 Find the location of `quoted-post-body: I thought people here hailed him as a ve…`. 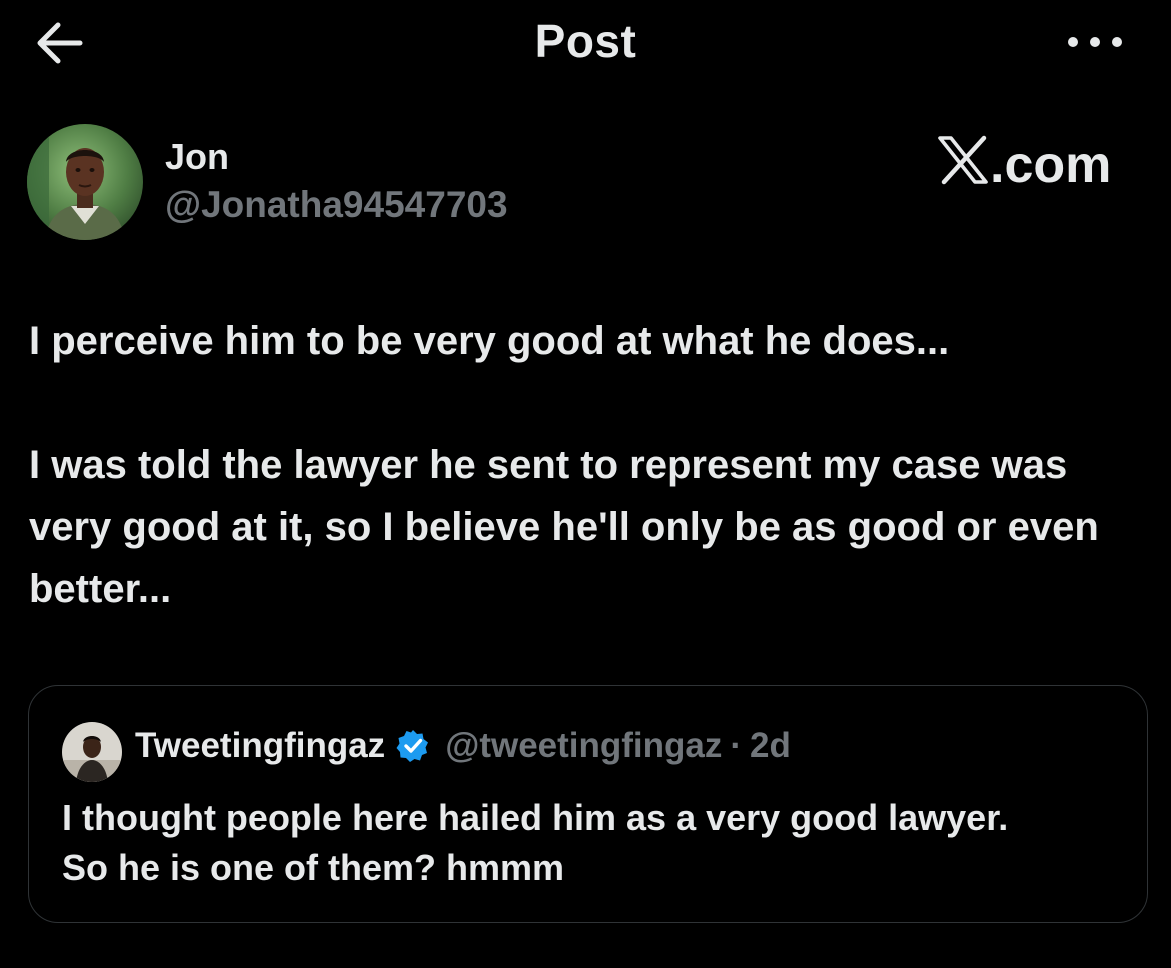

quoted-post-body: I thought people here hailed him as a ve… is located at coordinates (597, 843).